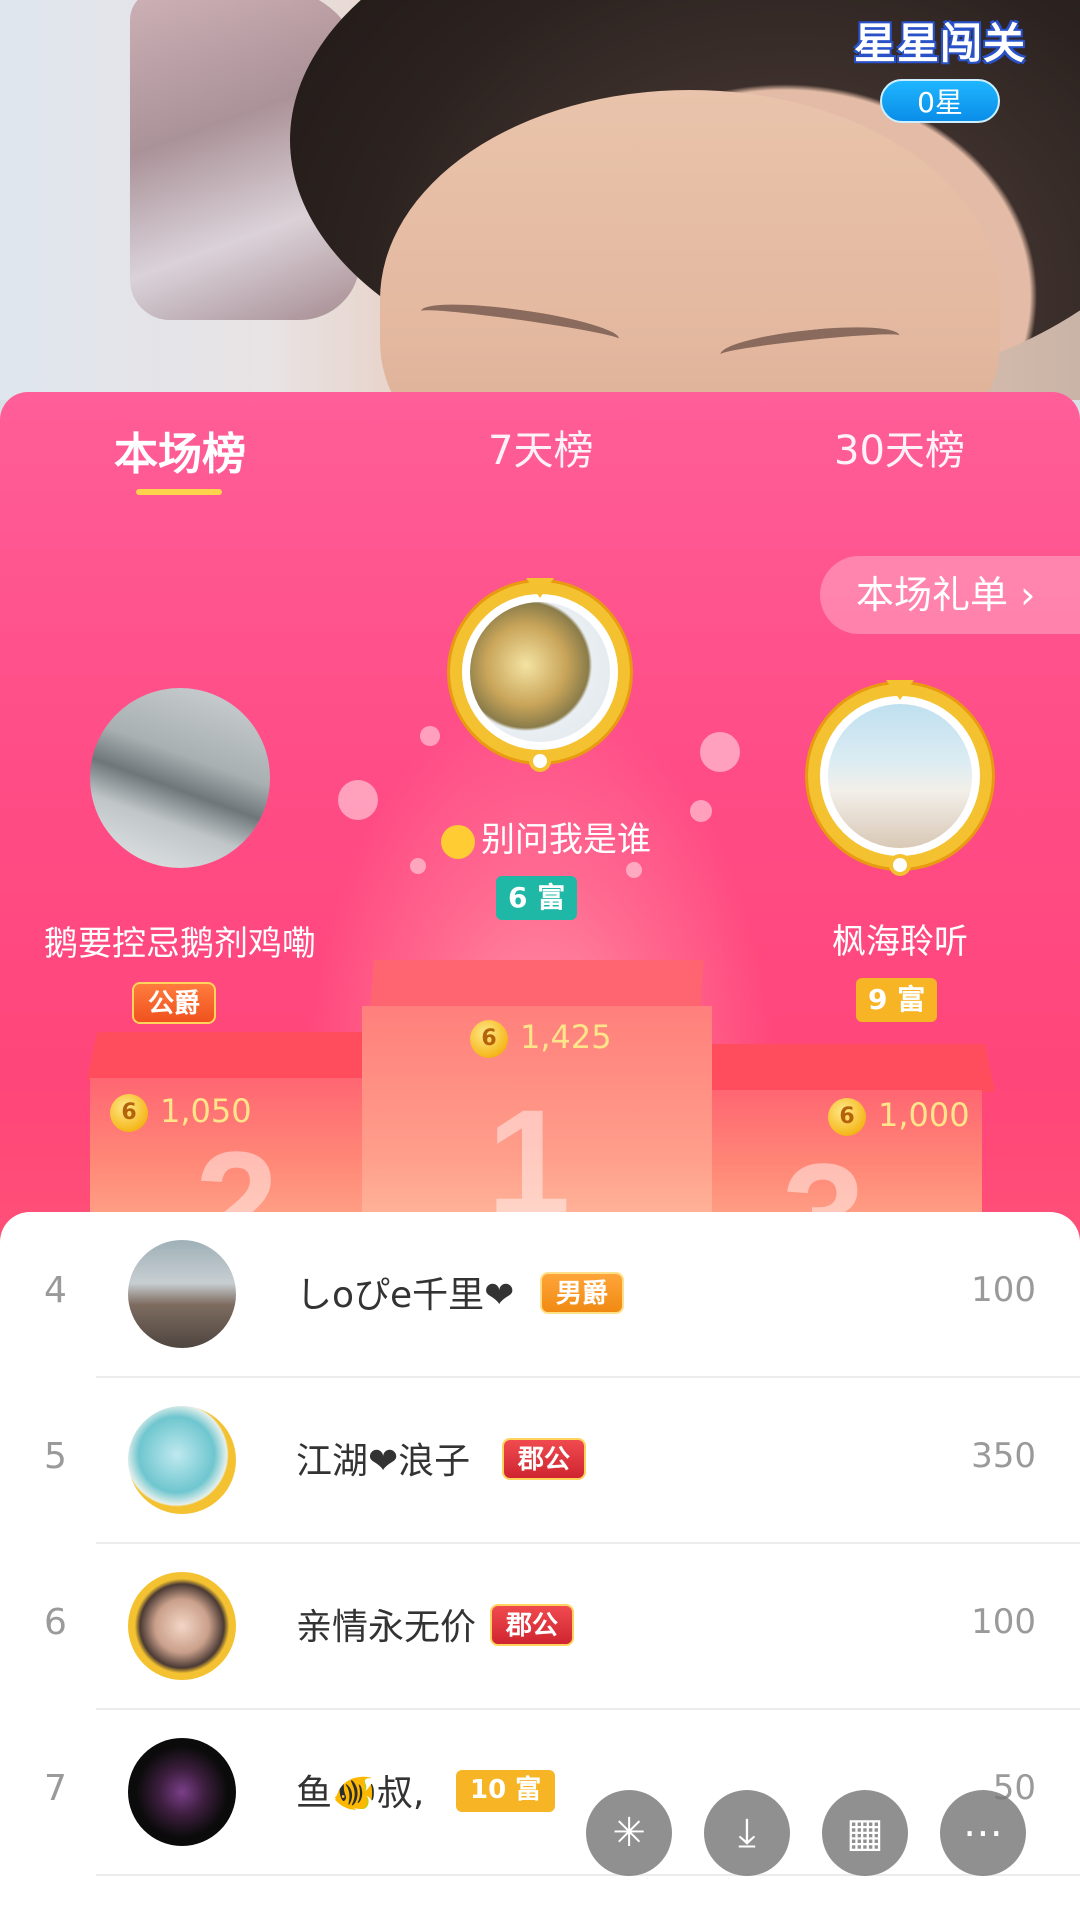 This screenshot has height=1920, width=1080. What do you see at coordinates (174, 1003) in the screenshot?
I see `second-place-noble-badge: 公爵` at bounding box center [174, 1003].